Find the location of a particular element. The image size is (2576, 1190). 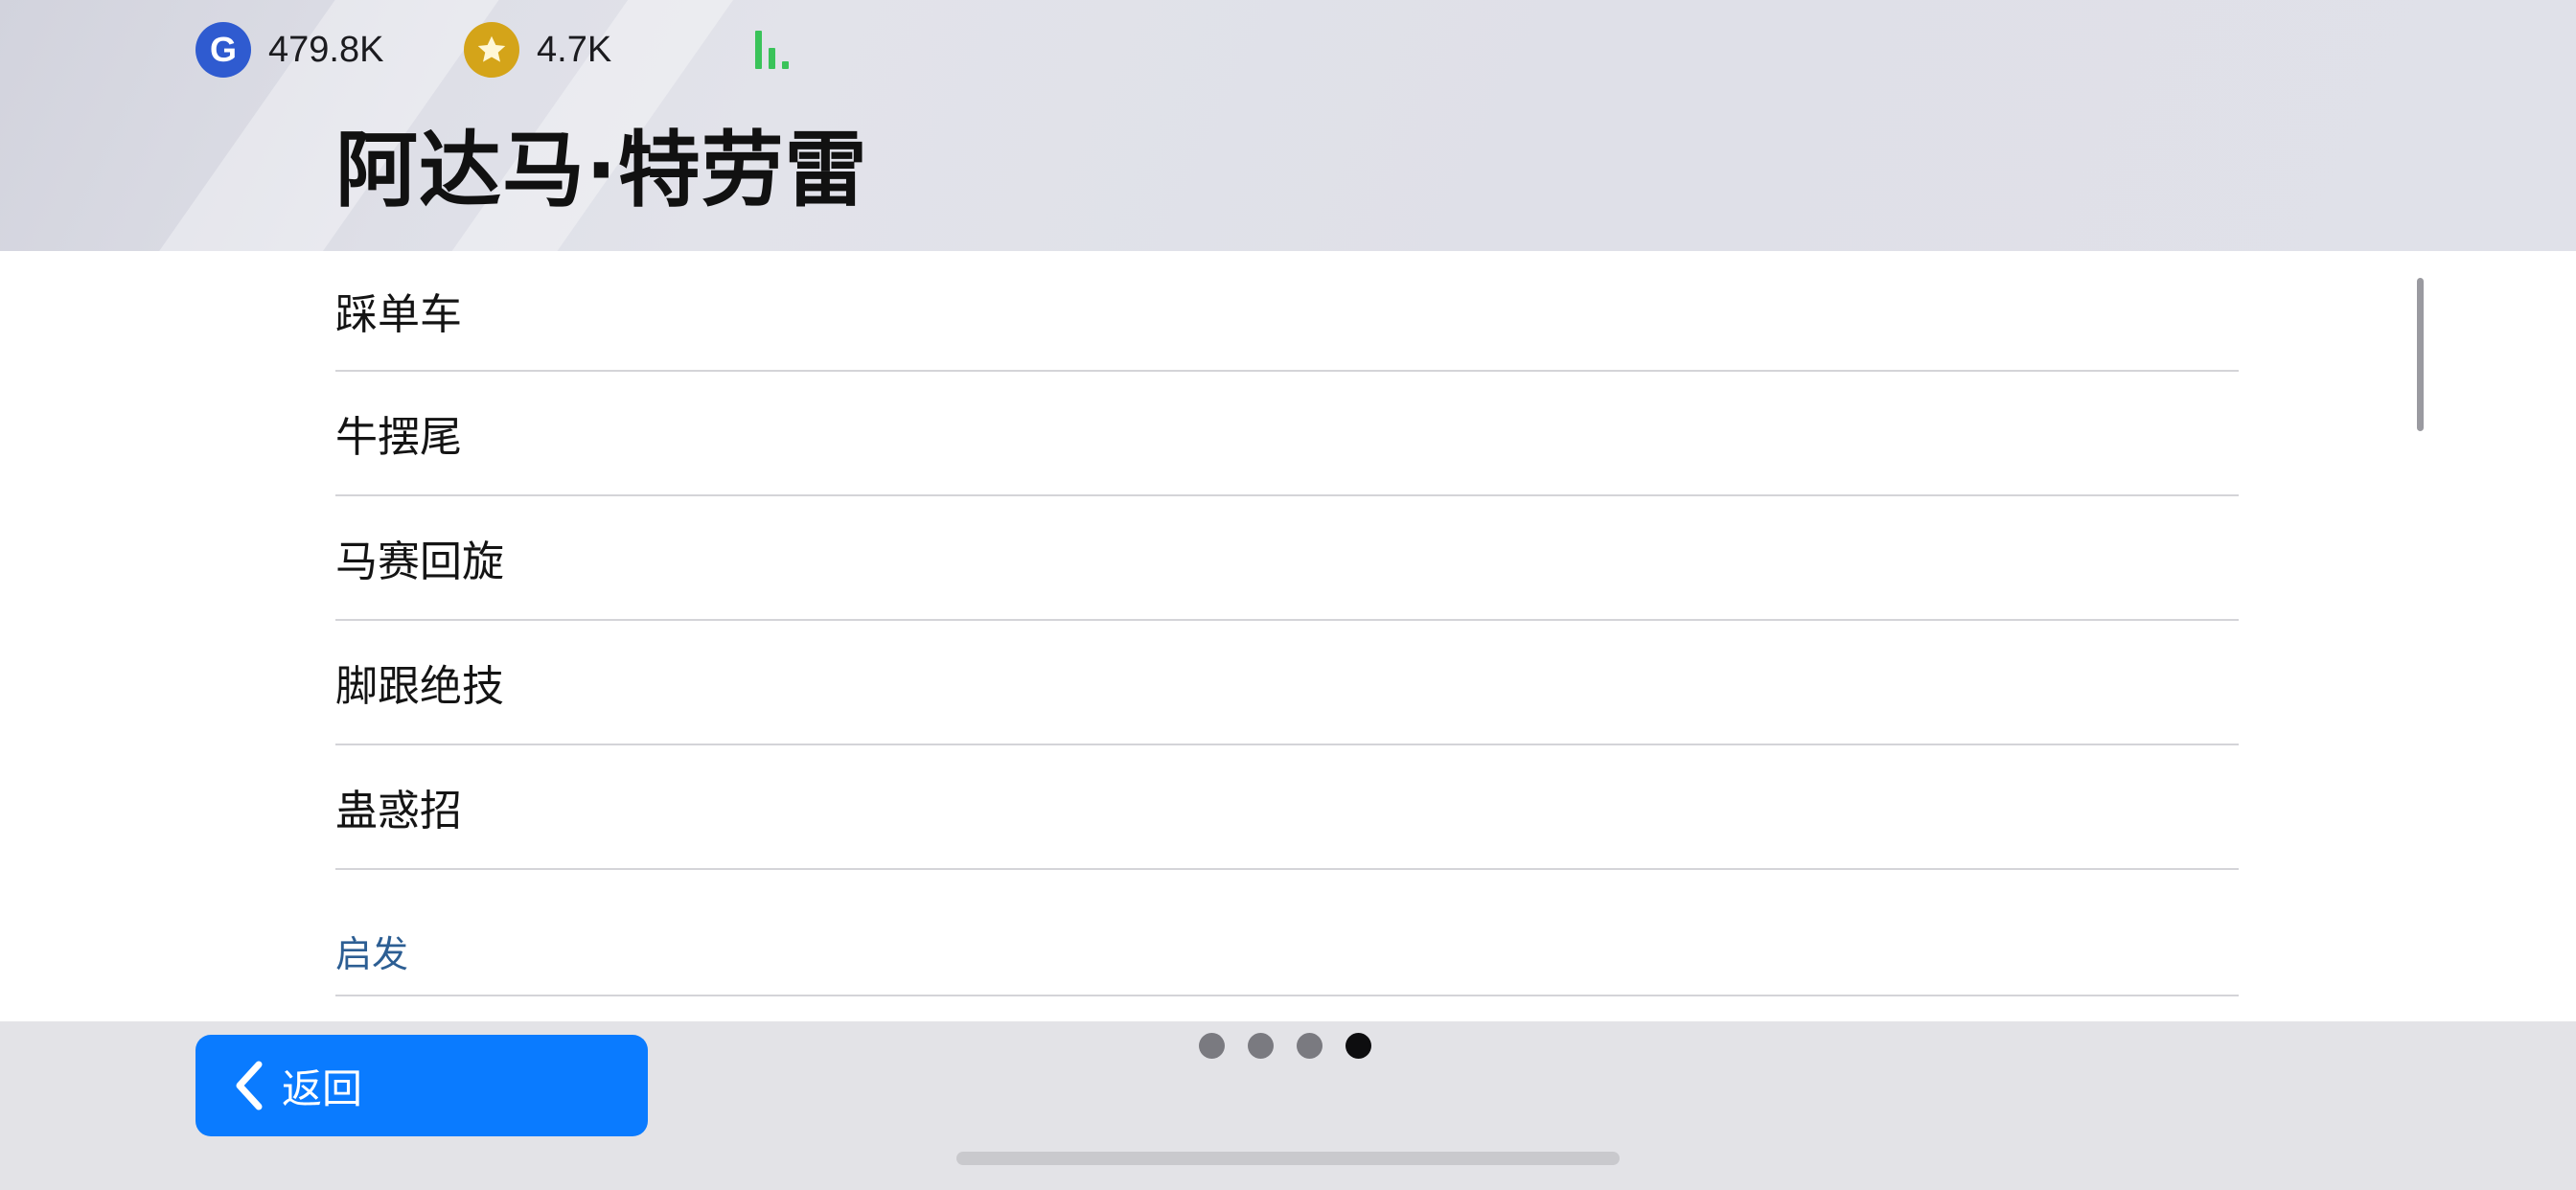

star-coin-icon is located at coordinates (491, 50).